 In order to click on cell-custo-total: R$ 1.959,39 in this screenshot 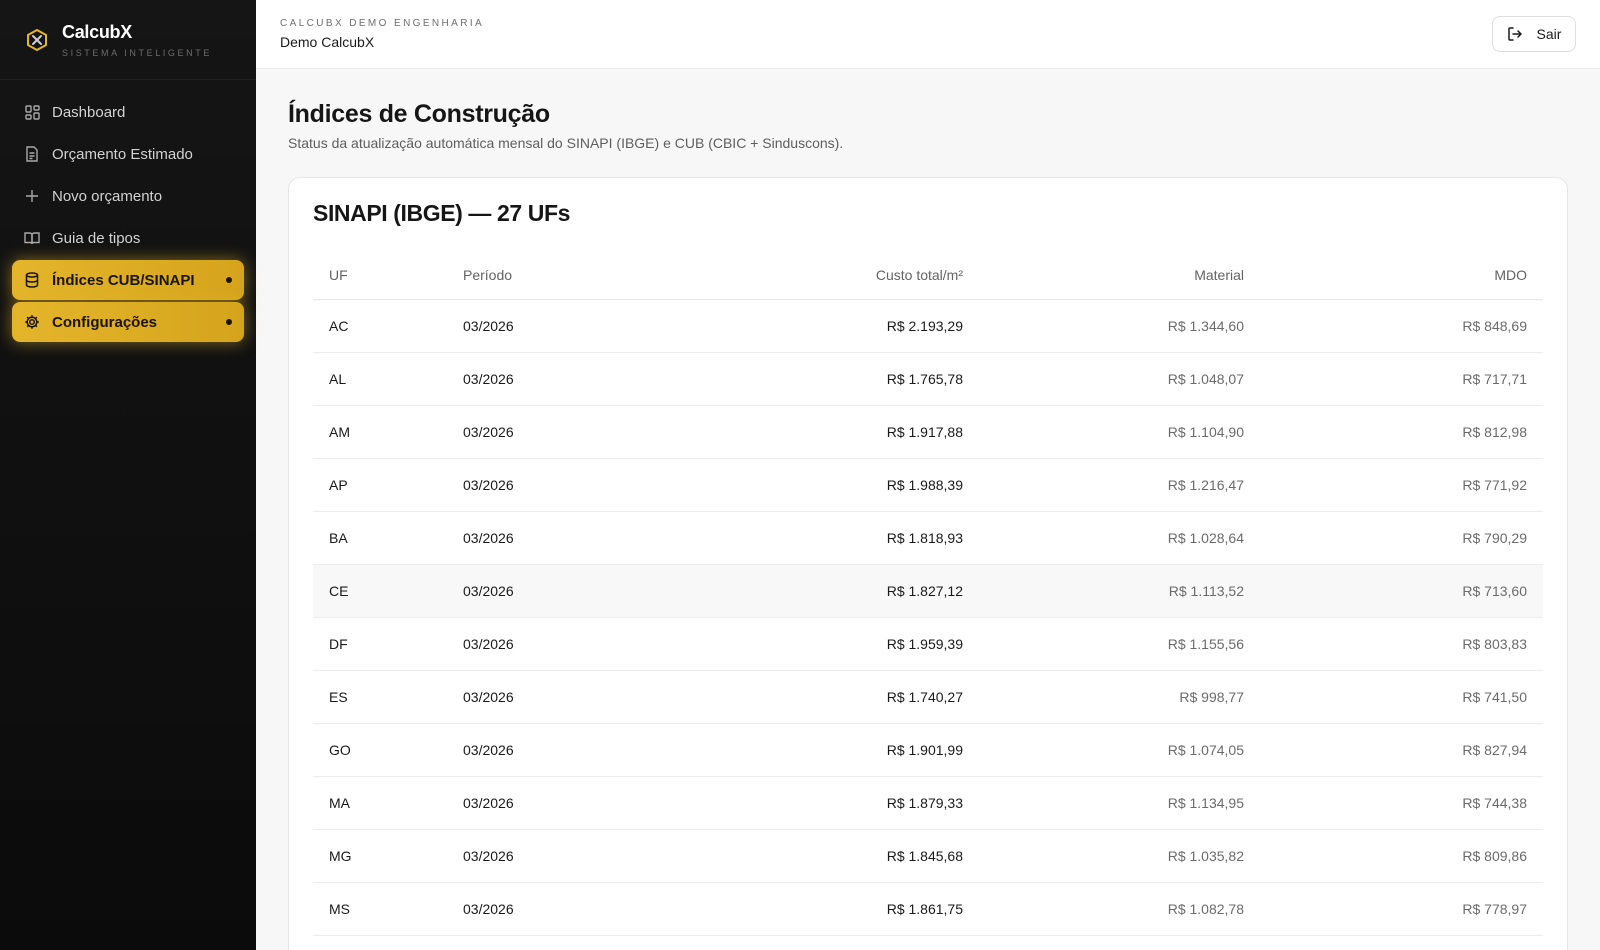, I will do `click(924, 644)`.